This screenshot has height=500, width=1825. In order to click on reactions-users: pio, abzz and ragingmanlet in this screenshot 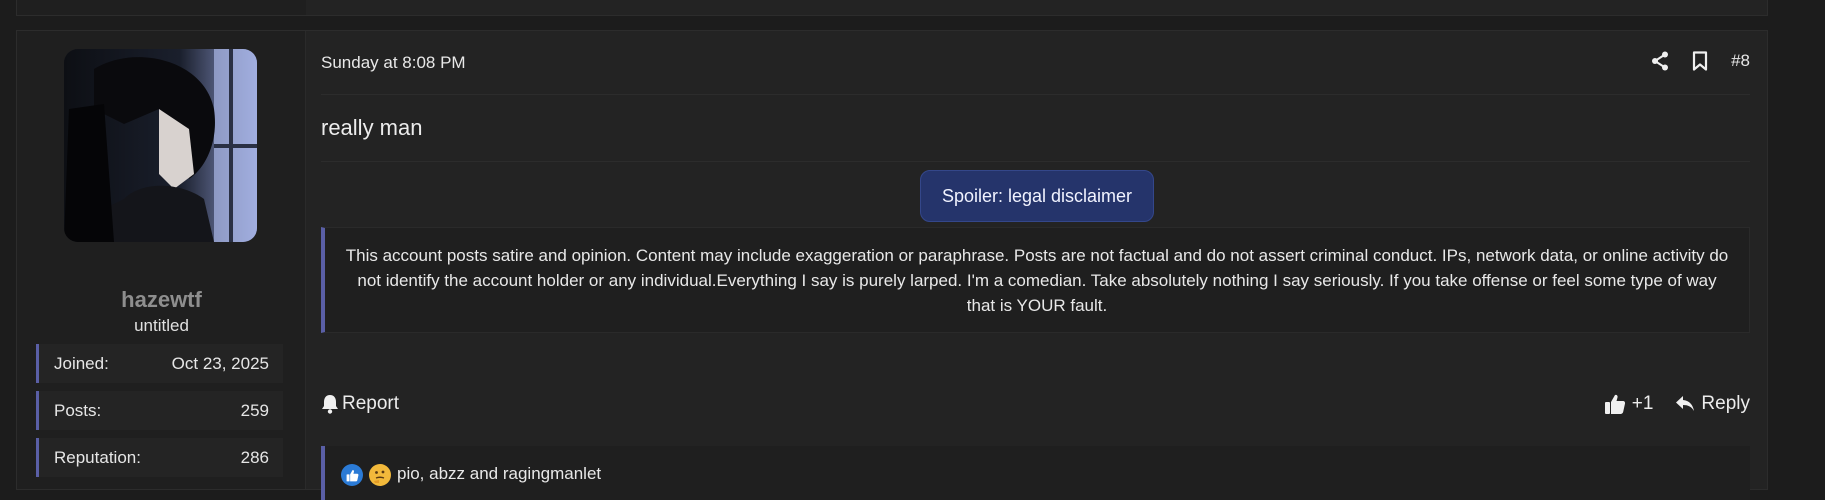, I will do `click(499, 474)`.